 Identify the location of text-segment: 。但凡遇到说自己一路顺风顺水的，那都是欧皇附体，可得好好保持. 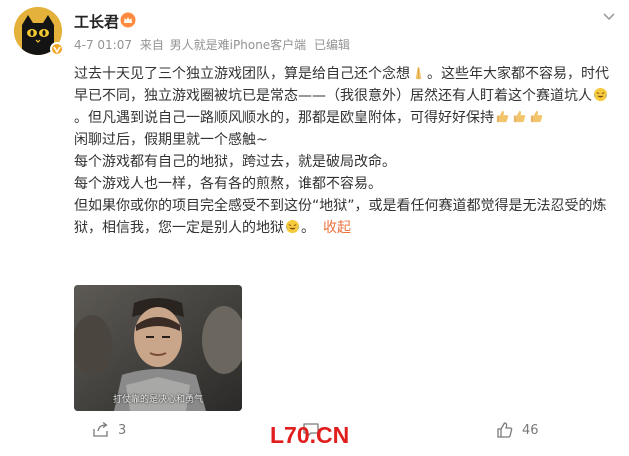
(284, 118).